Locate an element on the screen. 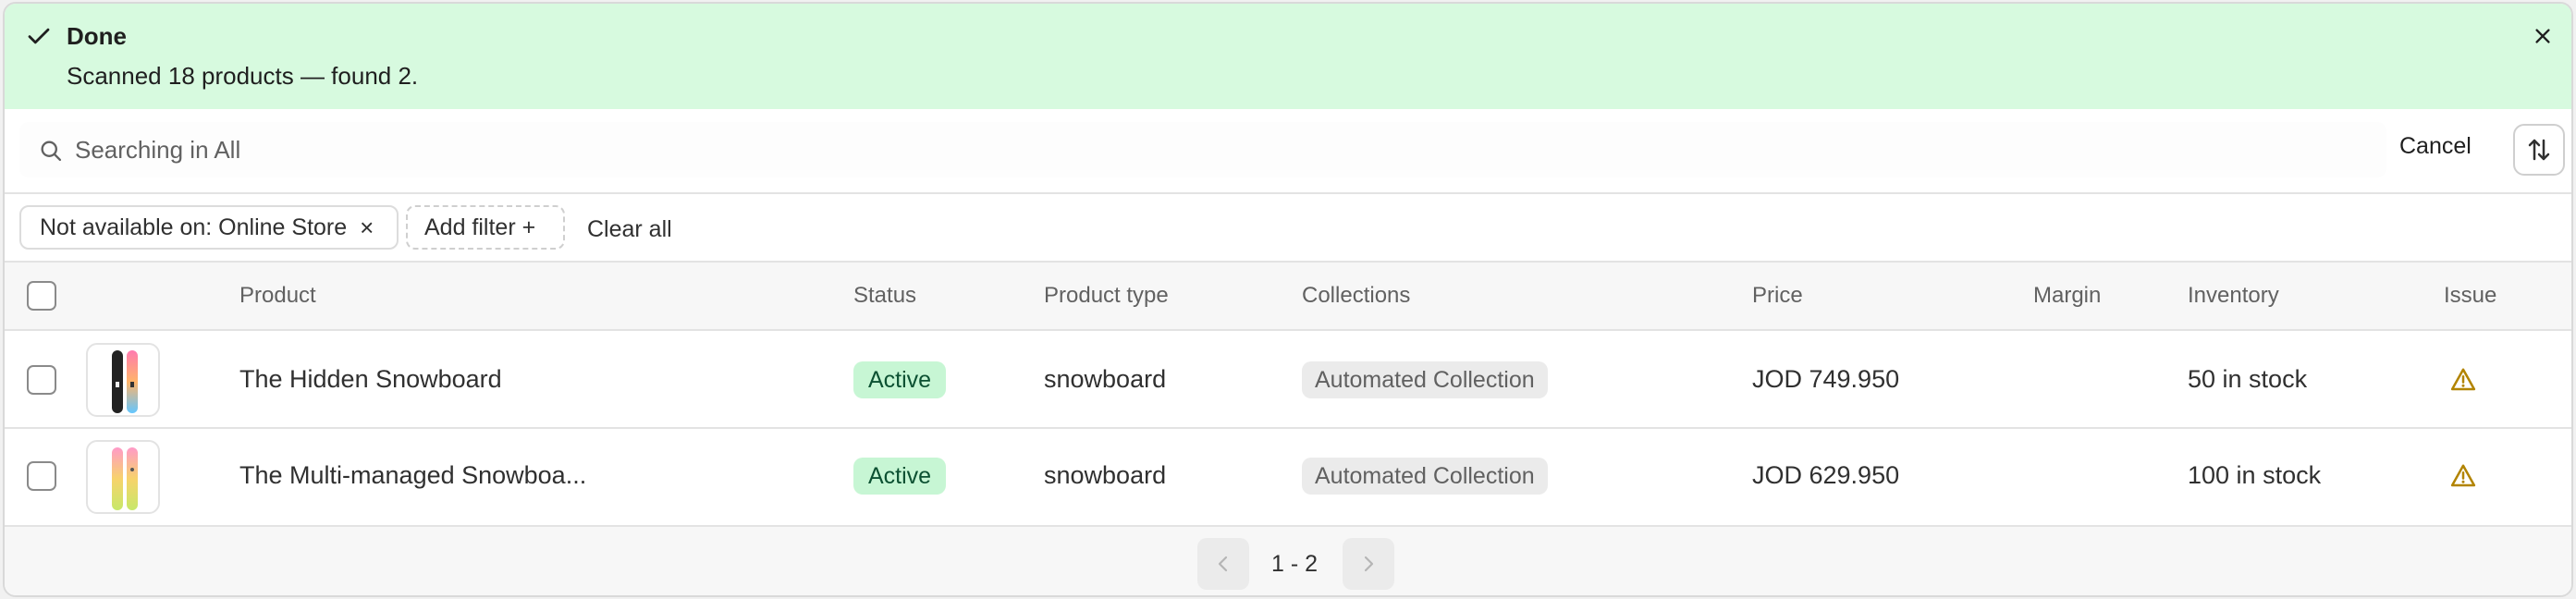 Image resolution: width=2576 pixels, height=599 pixels. pagination-footer: 1 - 2 is located at coordinates (1288, 561).